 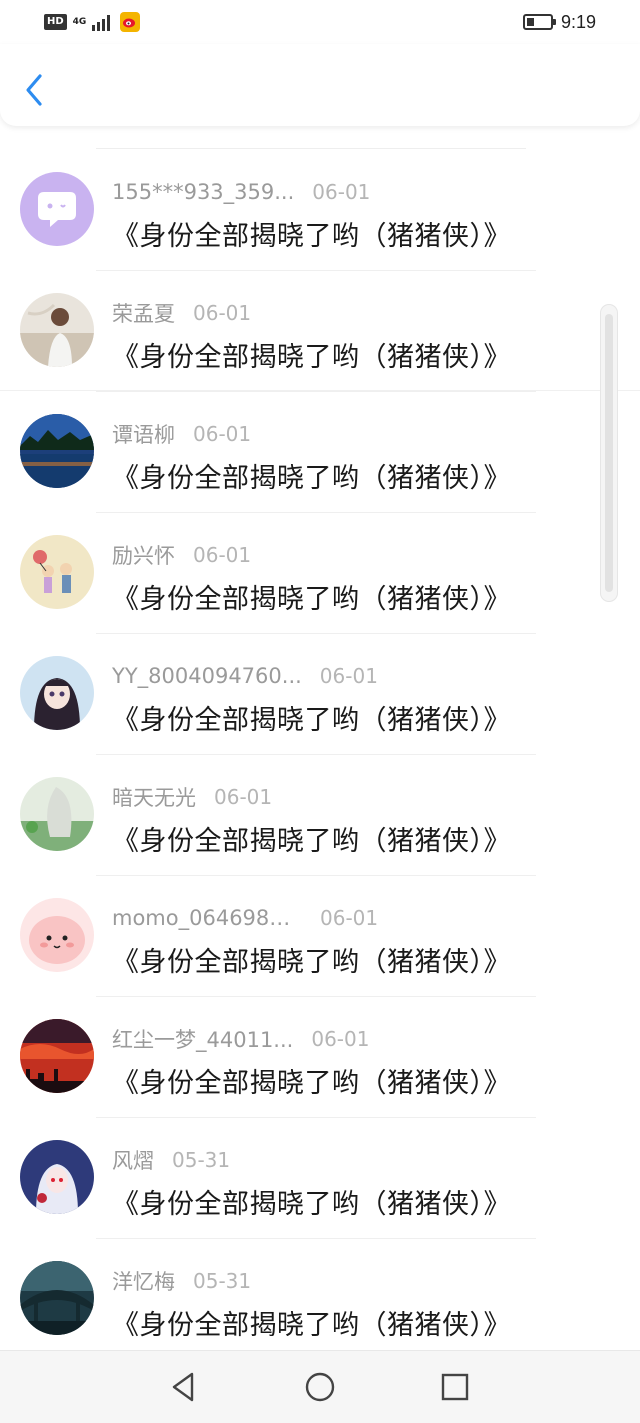 I want to click on list-item: 谭语柳 06-01 《身份全部揭晓了哟（猪猪侠）》, so click(x=320, y=452).